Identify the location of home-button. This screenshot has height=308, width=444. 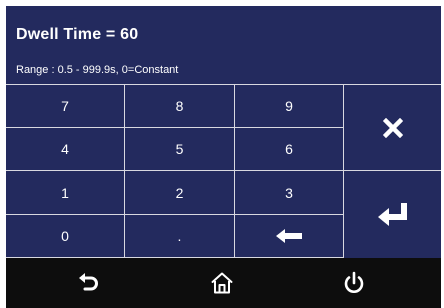
(222, 283).